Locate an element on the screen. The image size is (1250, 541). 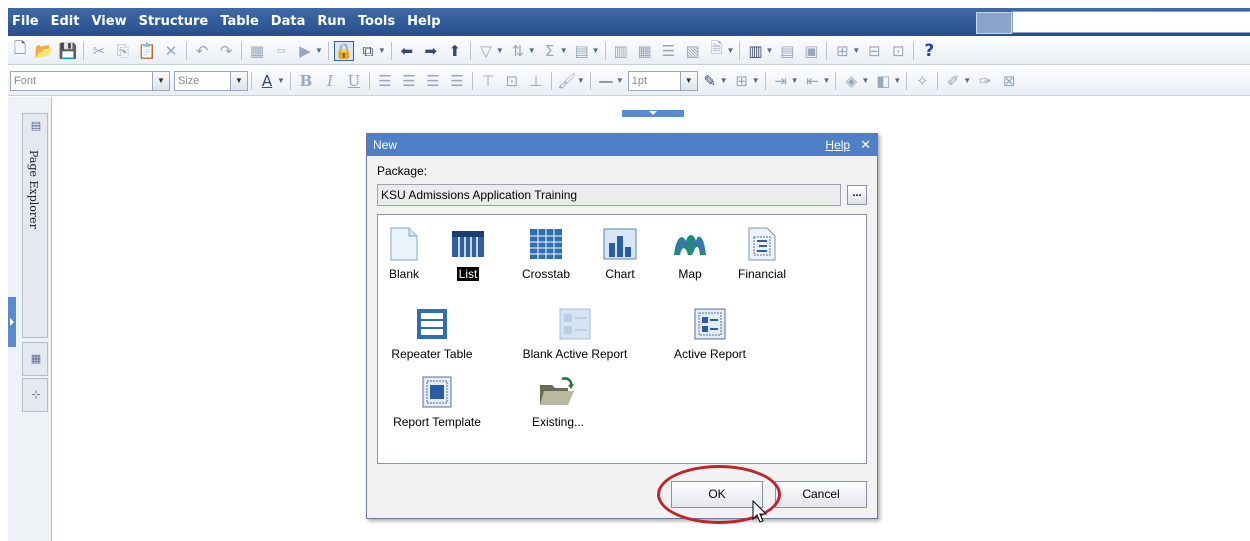
font-select: Font ▼ is located at coordinates (90, 80).